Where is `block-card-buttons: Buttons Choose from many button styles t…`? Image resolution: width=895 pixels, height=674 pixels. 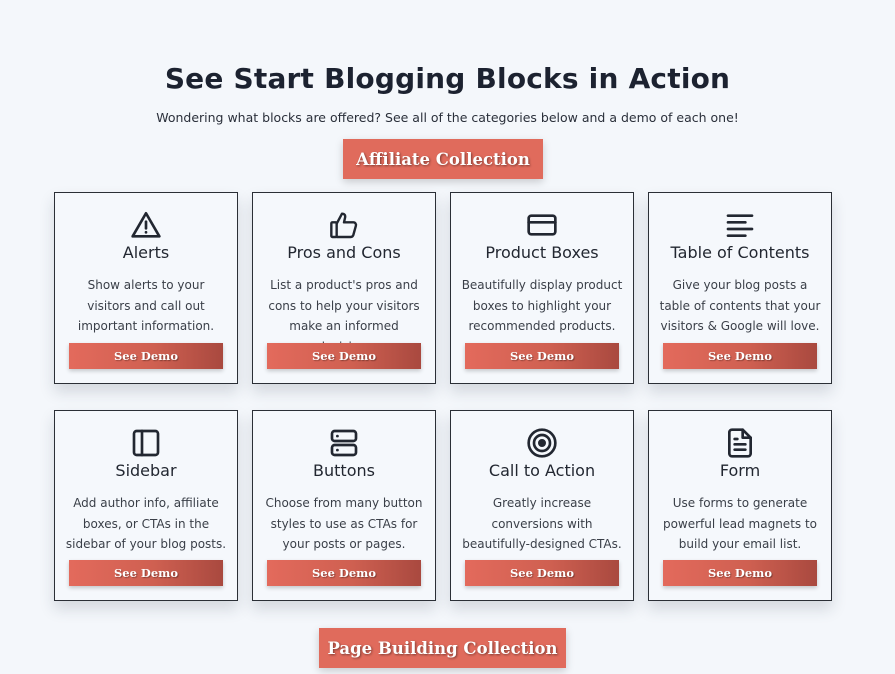 block-card-buttons: Buttons Choose from many button styles t… is located at coordinates (344, 505).